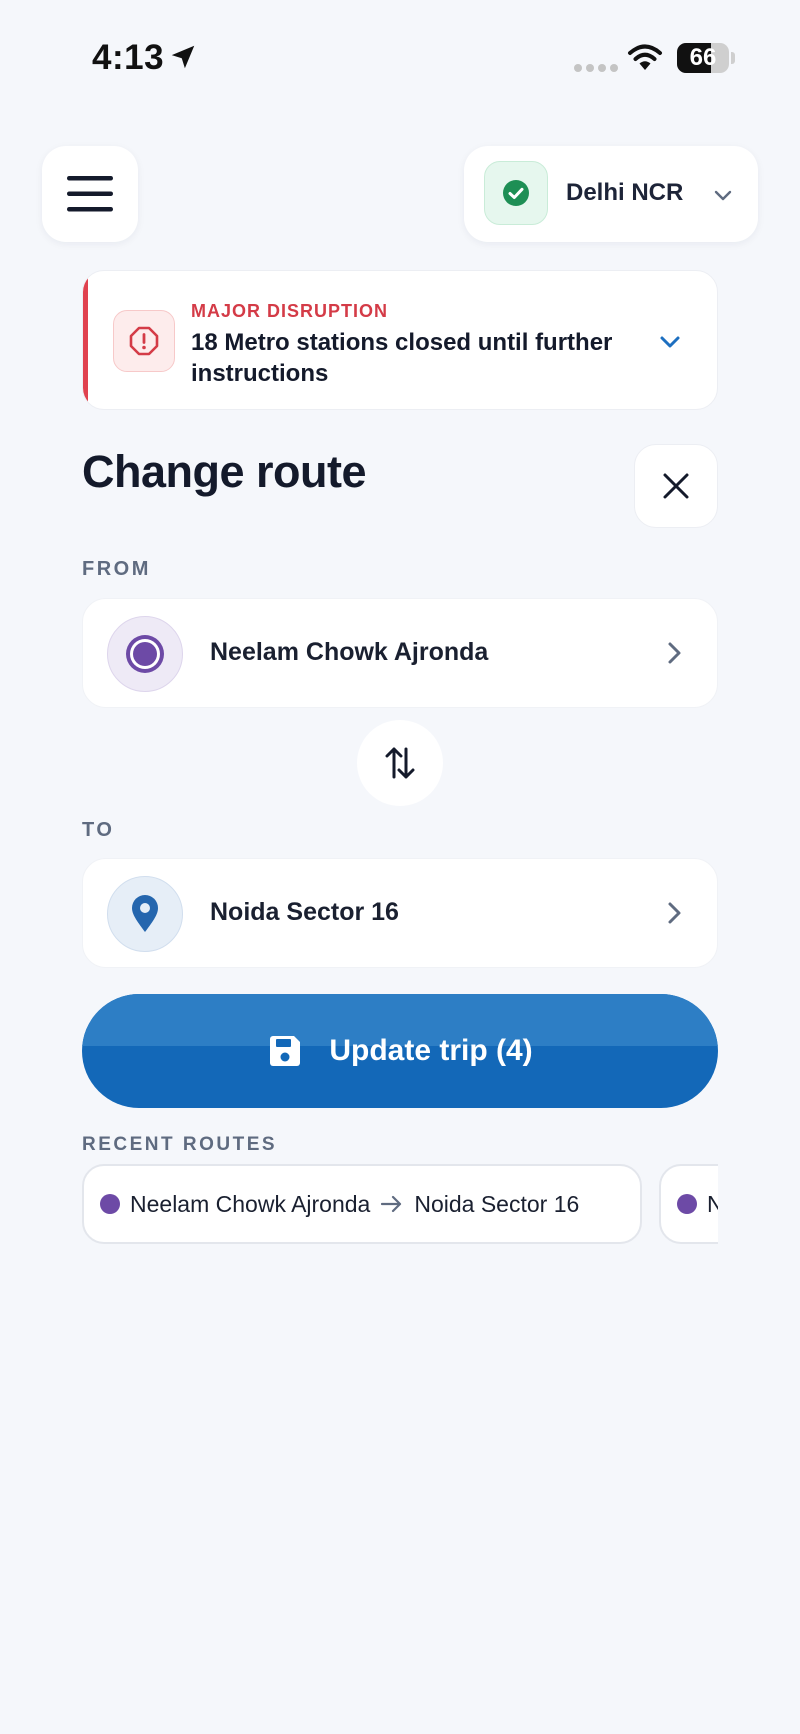 The width and height of the screenshot is (800, 1734). Describe the element at coordinates (497, 1203) in the screenshot. I see `recent-route-to: Noida Sector 16` at that location.